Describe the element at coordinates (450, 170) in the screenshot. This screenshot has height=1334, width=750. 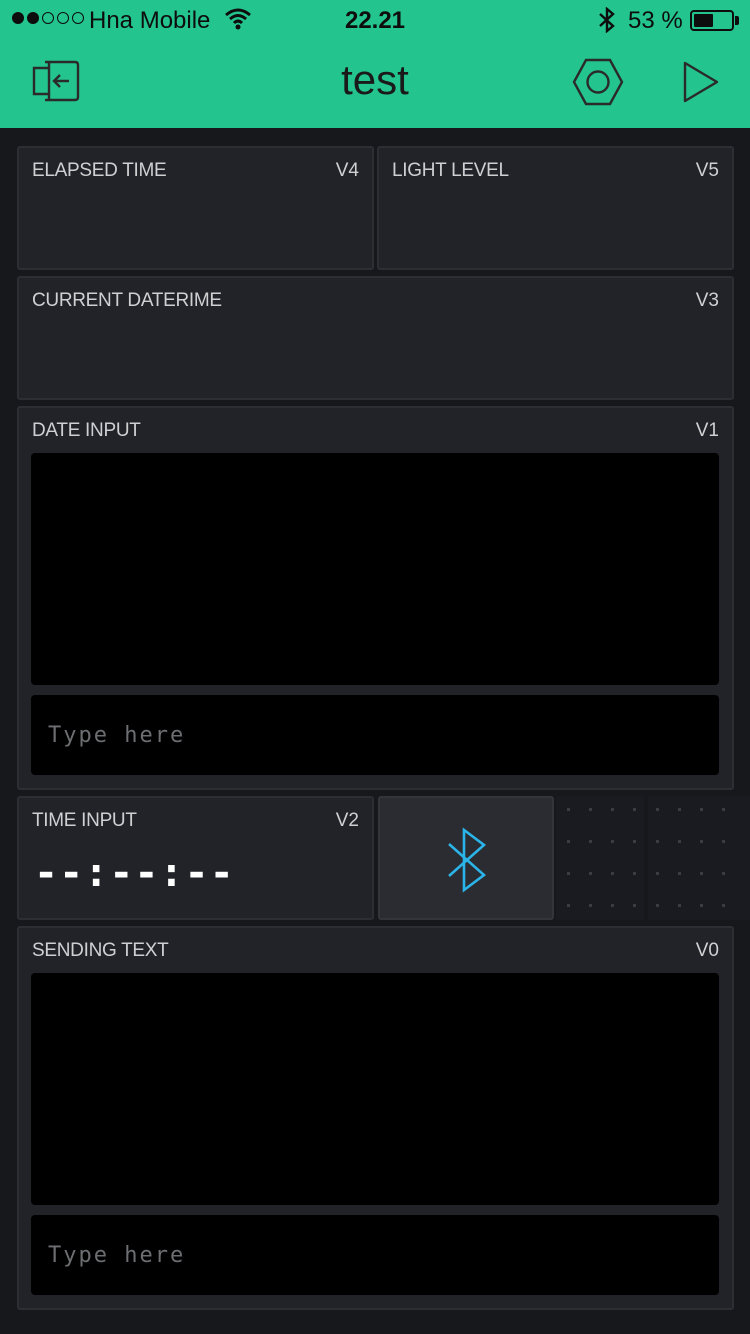
I see `widget-label: LIGHT LEVEL` at that location.